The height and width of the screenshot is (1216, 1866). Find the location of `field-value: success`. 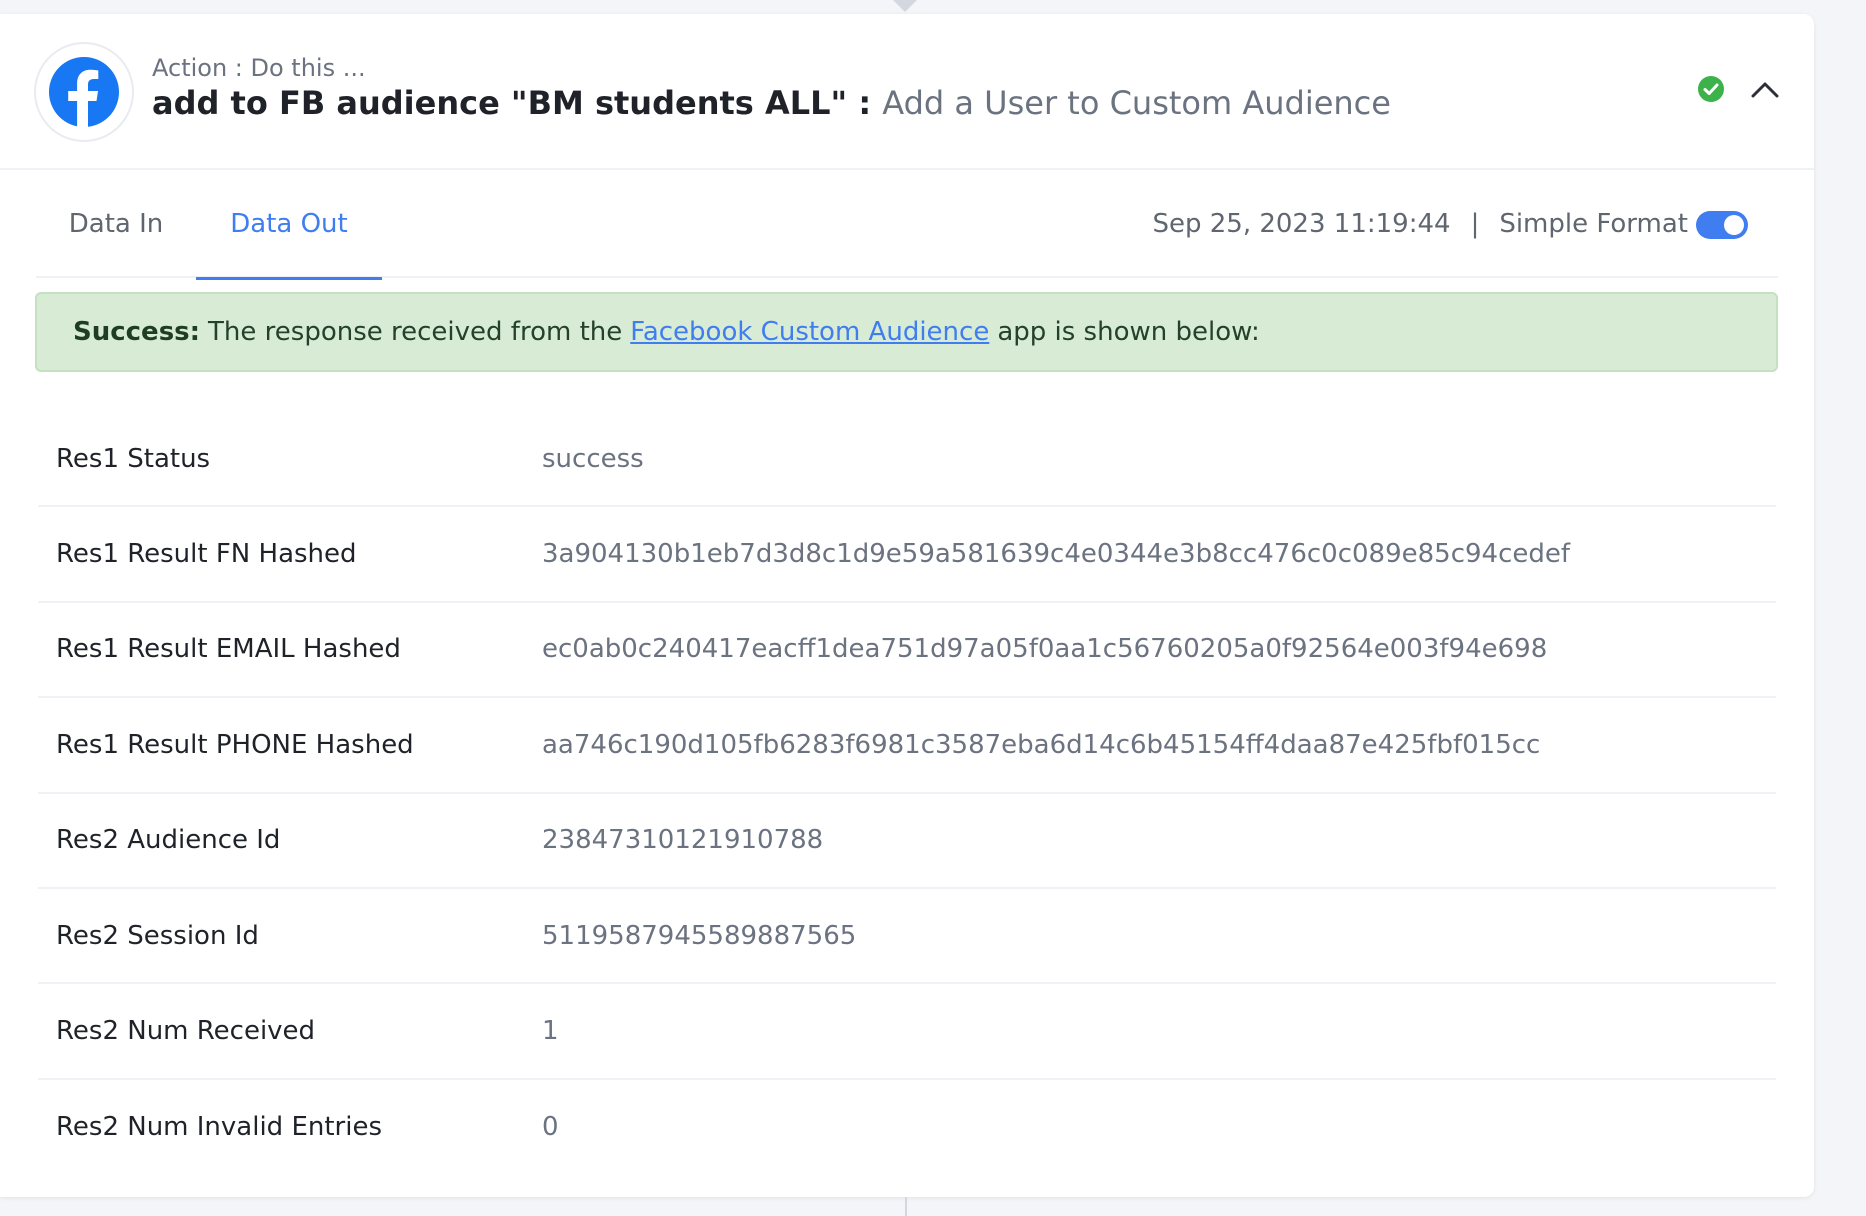

field-value: success is located at coordinates (593, 458).